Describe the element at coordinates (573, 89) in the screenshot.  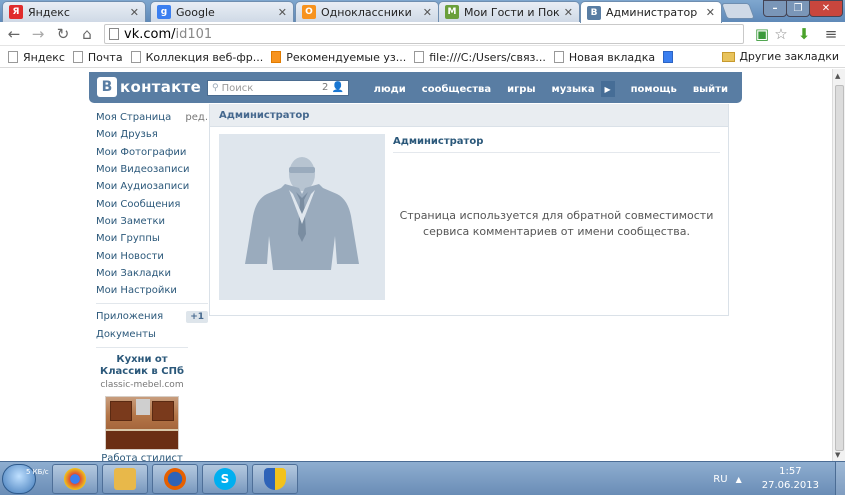
I see `nav-music: музыка` at that location.